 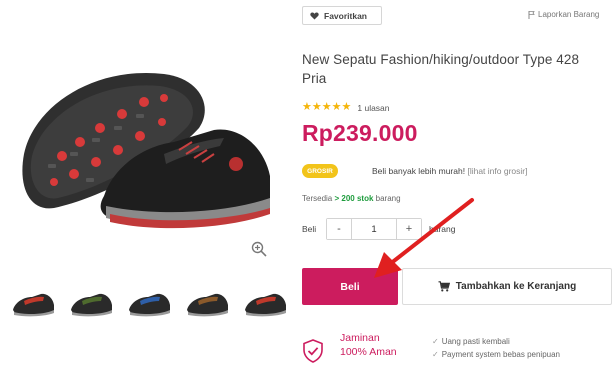 I want to click on stock-value: > 200 stok, so click(x=354, y=198).